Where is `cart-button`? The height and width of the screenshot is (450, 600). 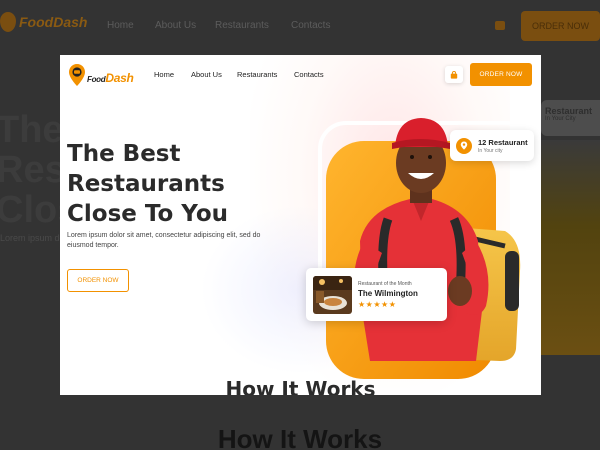 cart-button is located at coordinates (454, 74).